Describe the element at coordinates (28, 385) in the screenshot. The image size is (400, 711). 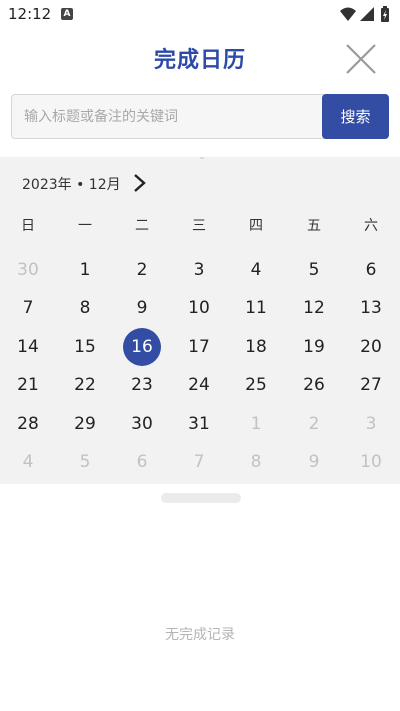
I see `calendar-day: 21` at that location.